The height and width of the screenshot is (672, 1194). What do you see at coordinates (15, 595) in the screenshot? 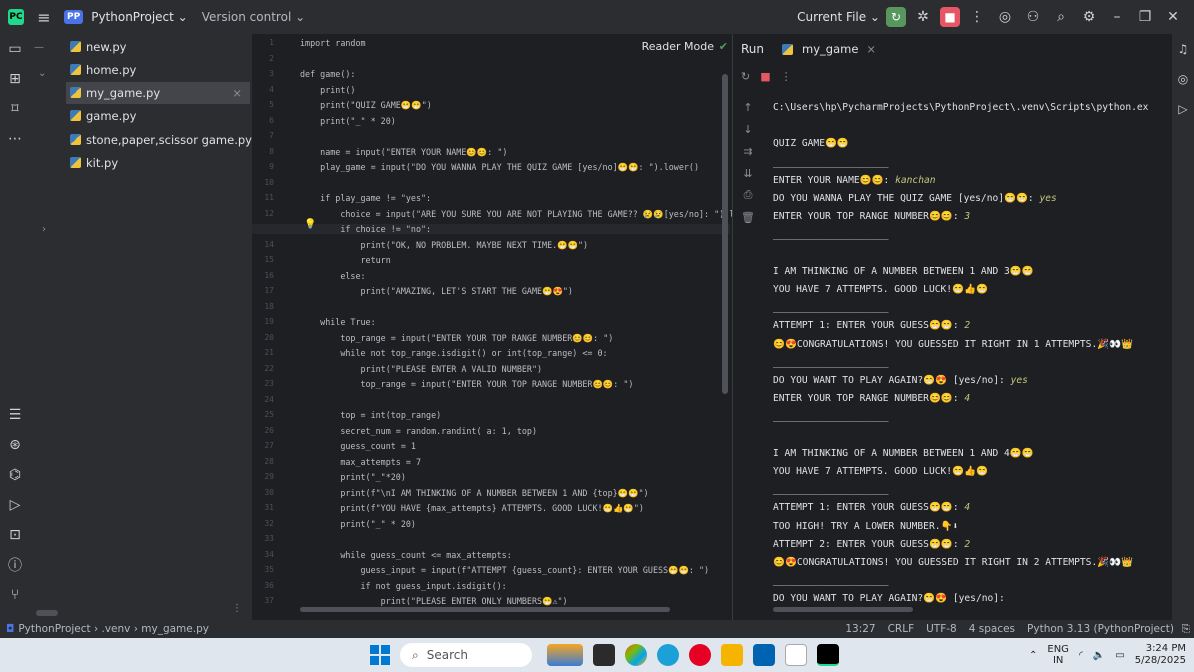
I see `git-icon: ⑂` at bounding box center [15, 595].